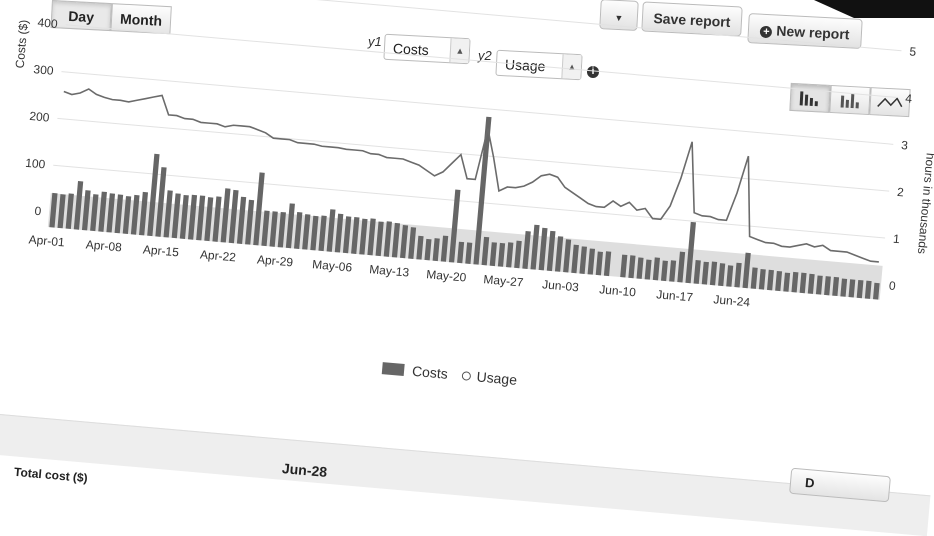  Describe the element at coordinates (924, 203) in the screenshot. I see `y2-axis-title: hours in thousands` at that location.